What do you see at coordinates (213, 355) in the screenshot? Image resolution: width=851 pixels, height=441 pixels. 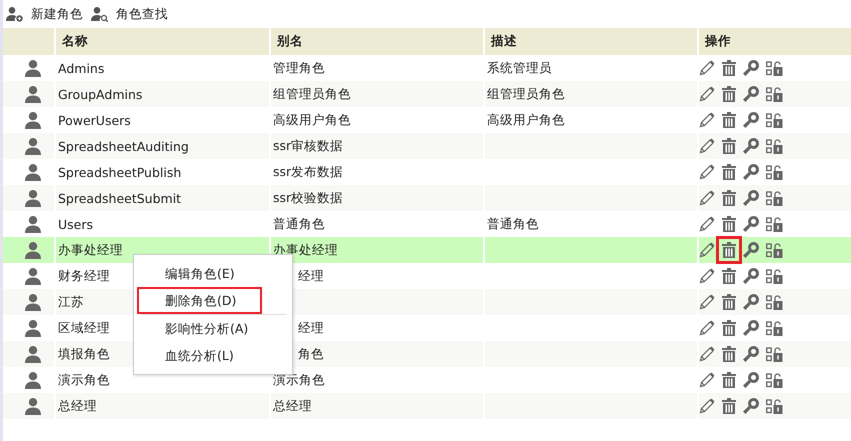 I see `menu-item: 血统分析(L)` at bounding box center [213, 355].